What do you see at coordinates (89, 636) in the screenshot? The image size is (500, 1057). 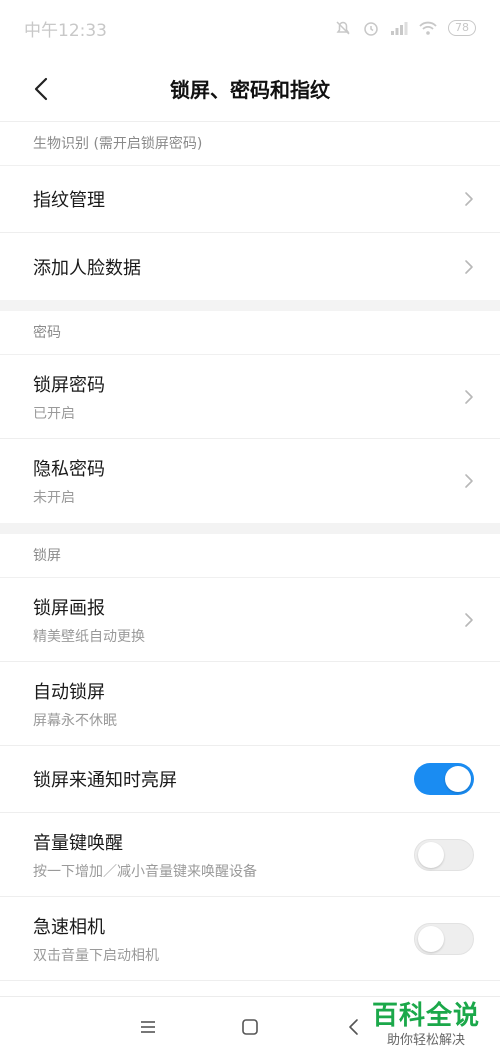 I see `row-subtitle: 精美壁纸自动更换` at bounding box center [89, 636].